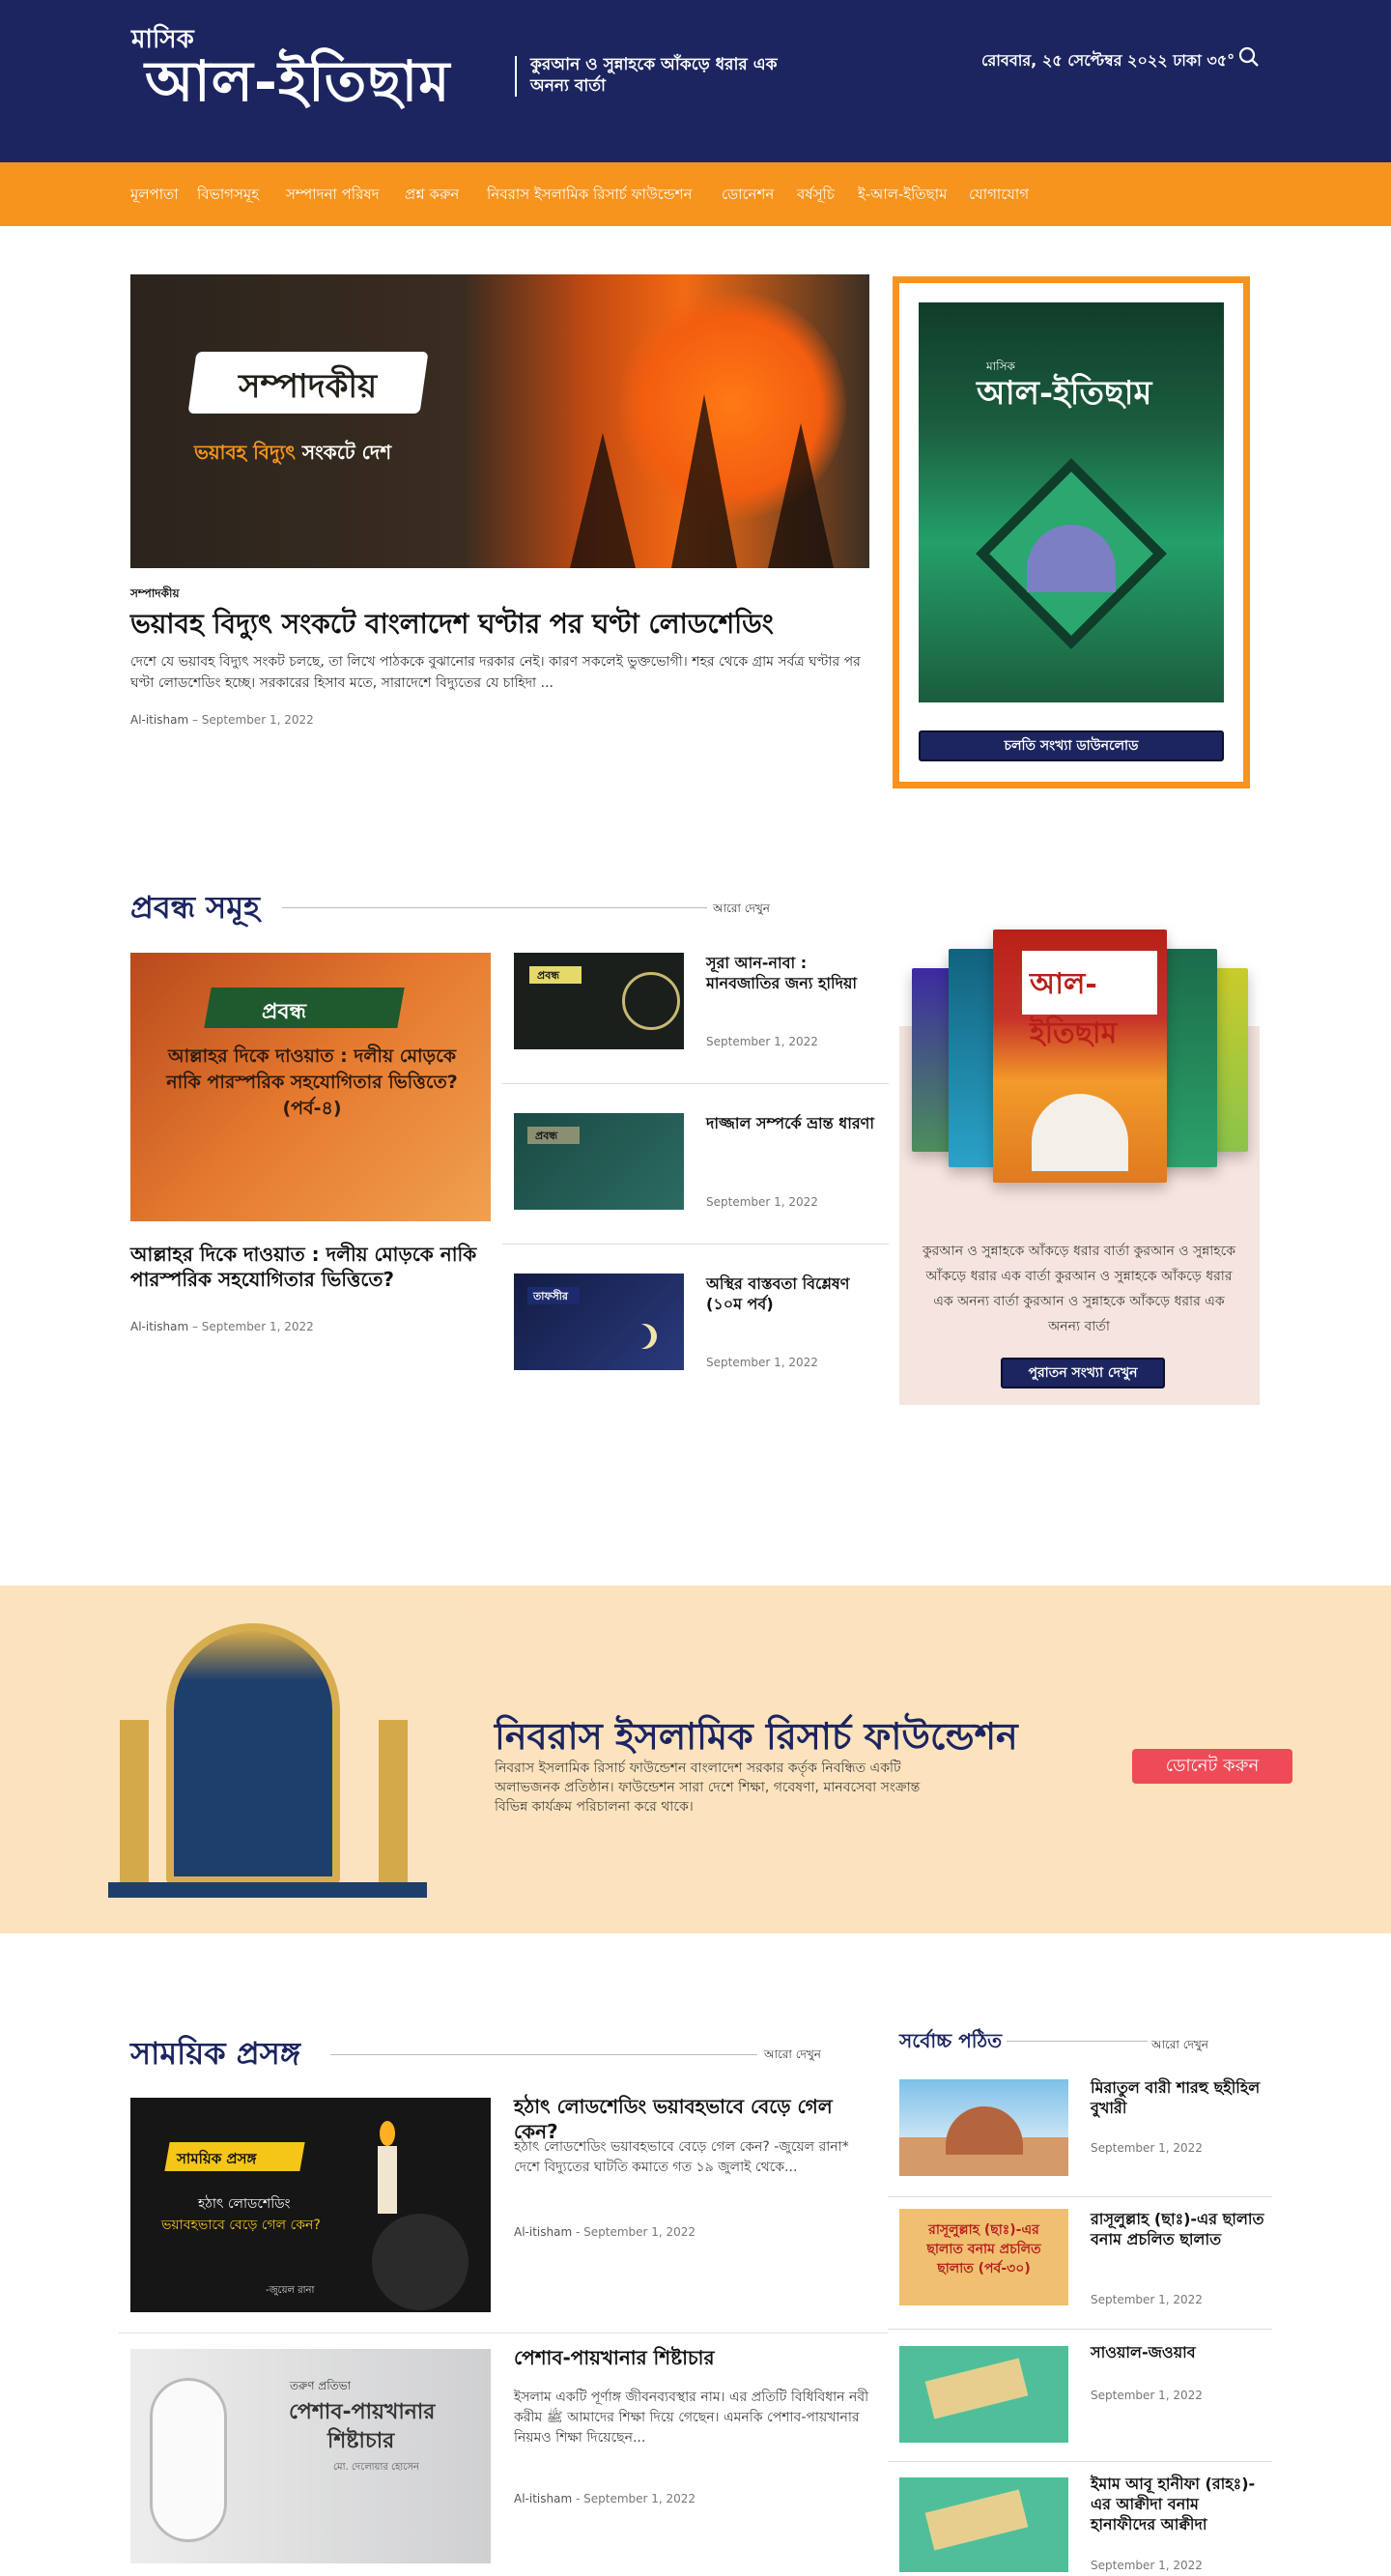 The width and height of the screenshot is (1391, 2576). What do you see at coordinates (742, 911) in the screenshot?
I see `articles-see-more-link: আরো দেখুন` at bounding box center [742, 911].